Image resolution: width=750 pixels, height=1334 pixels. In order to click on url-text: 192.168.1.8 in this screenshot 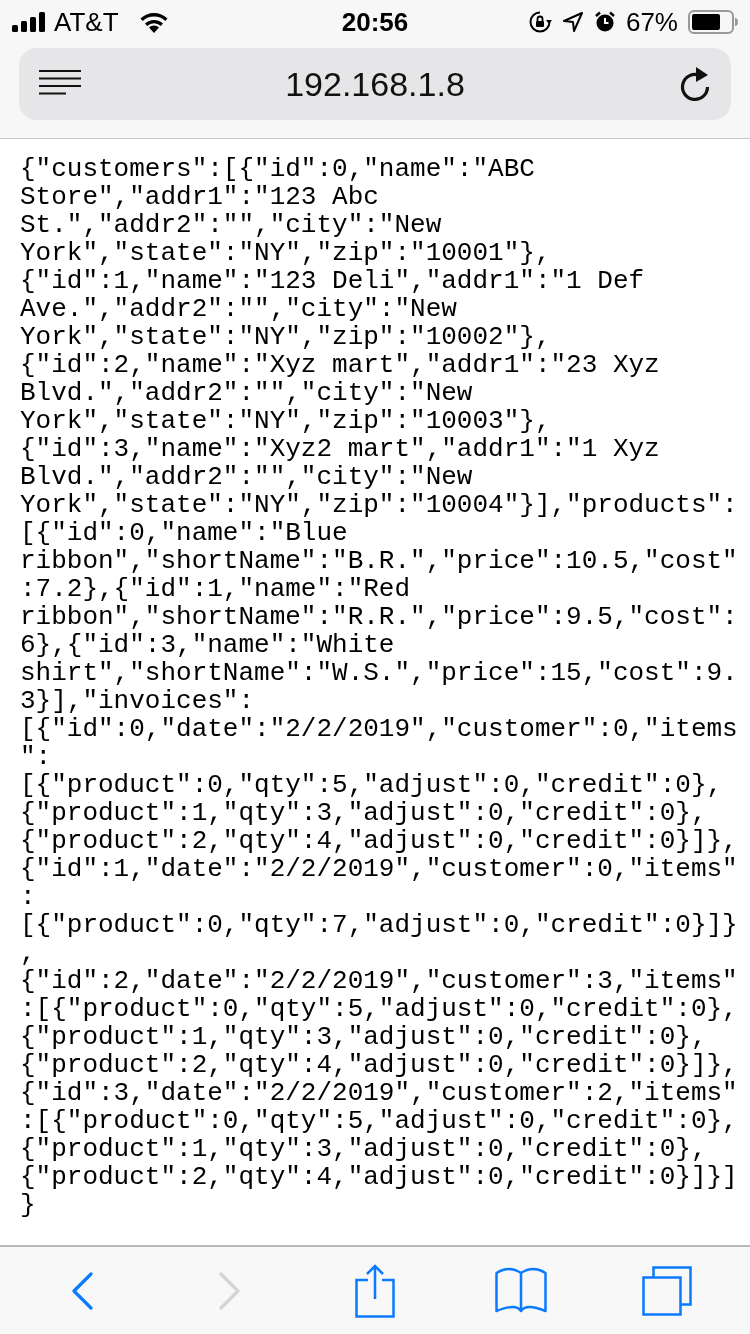, I will do `click(375, 84)`.